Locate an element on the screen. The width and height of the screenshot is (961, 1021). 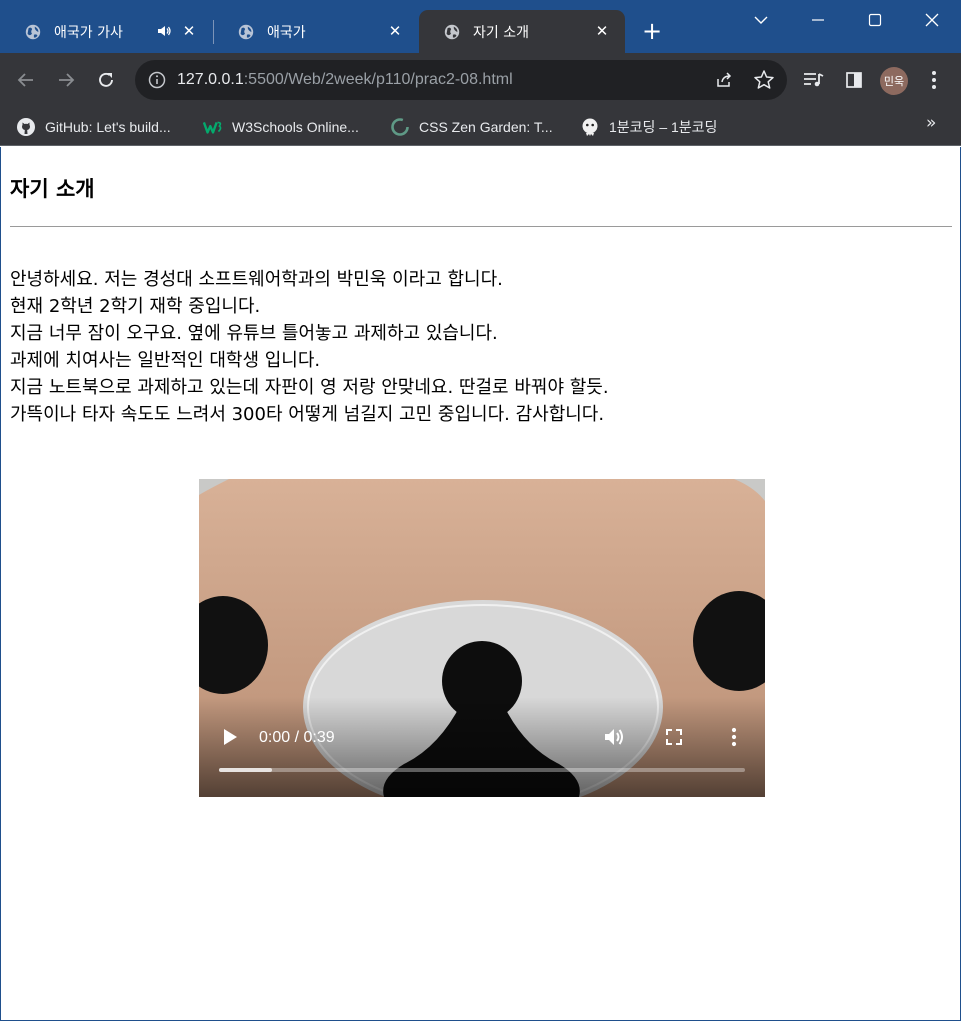
url-host: 127.0.0.1 is located at coordinates (210, 79).